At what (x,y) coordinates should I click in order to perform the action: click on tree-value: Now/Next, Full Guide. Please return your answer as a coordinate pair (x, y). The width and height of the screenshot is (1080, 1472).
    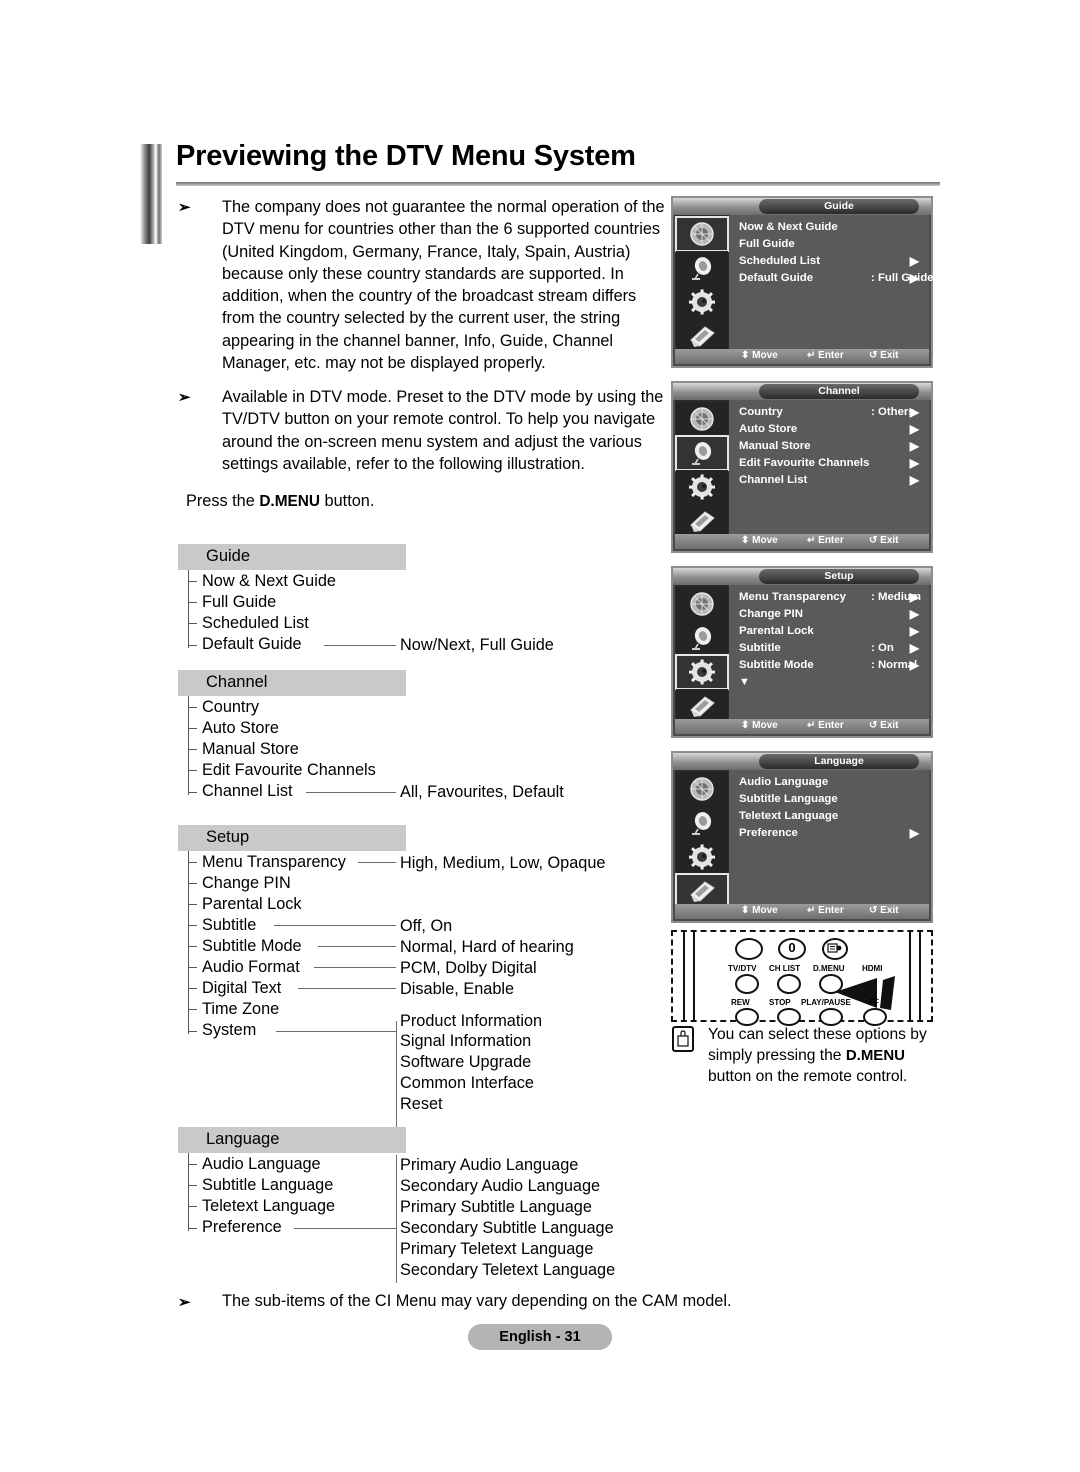
    Looking at the image, I should click on (477, 645).